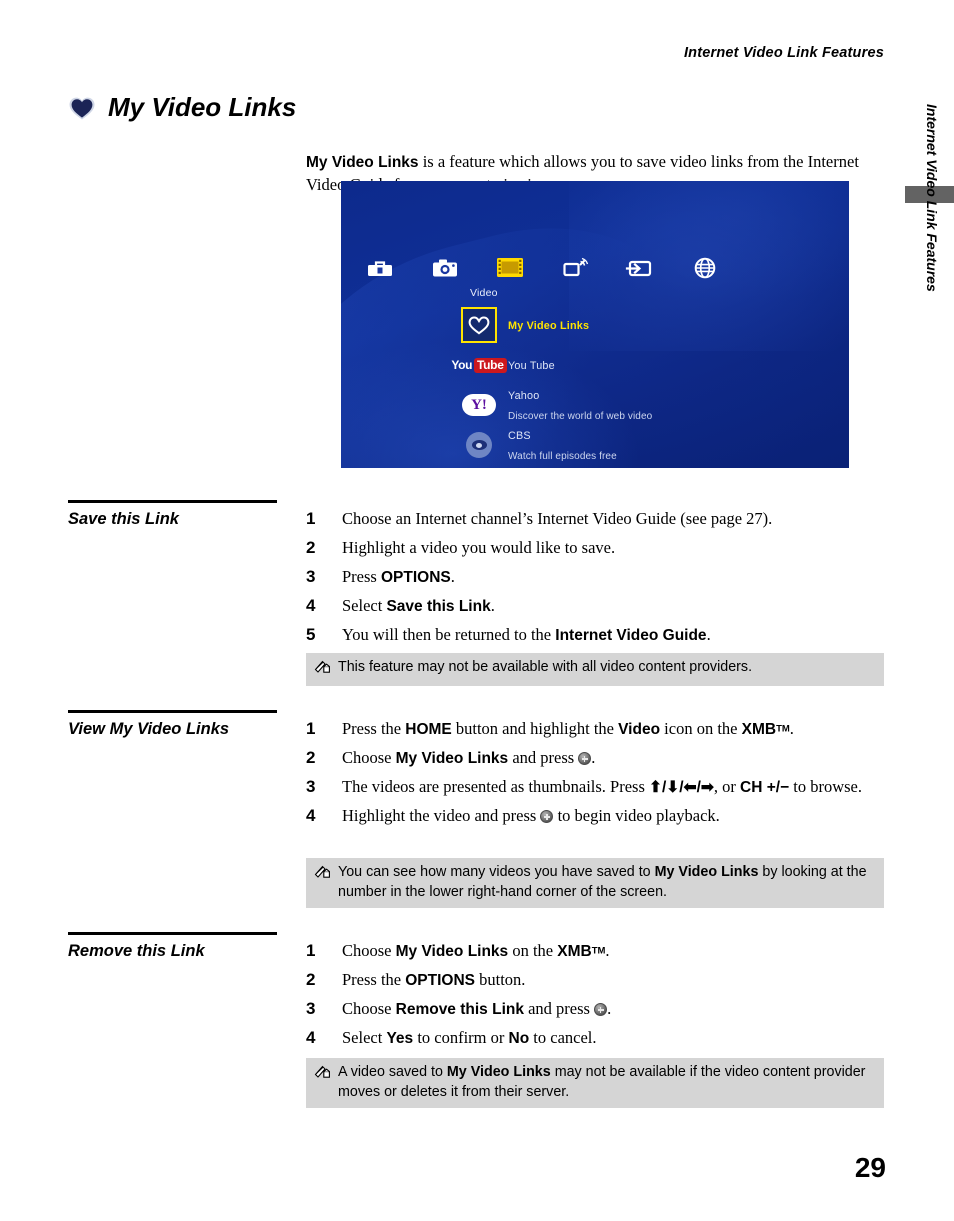 The height and width of the screenshot is (1221, 954). Describe the element at coordinates (646, 325) in the screenshot. I see `xmb-item-my-video-links: My Video Links` at that location.